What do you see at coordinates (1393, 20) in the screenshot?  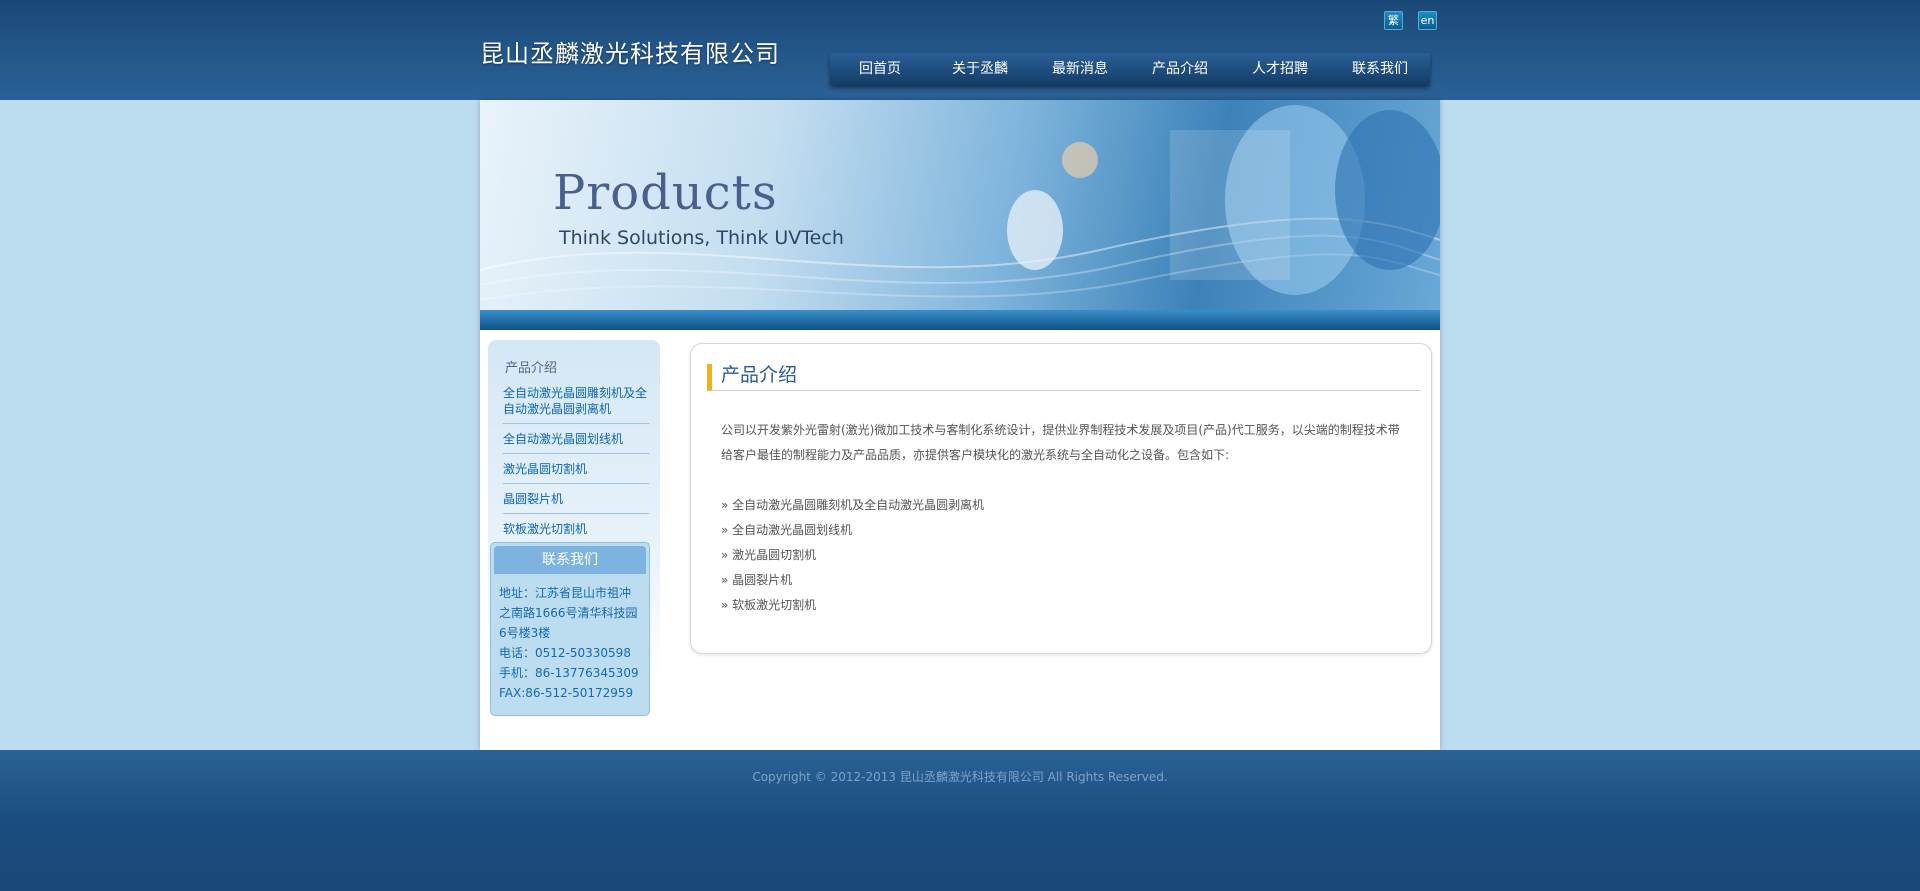 I see `lang-traditional-button: 繁` at bounding box center [1393, 20].